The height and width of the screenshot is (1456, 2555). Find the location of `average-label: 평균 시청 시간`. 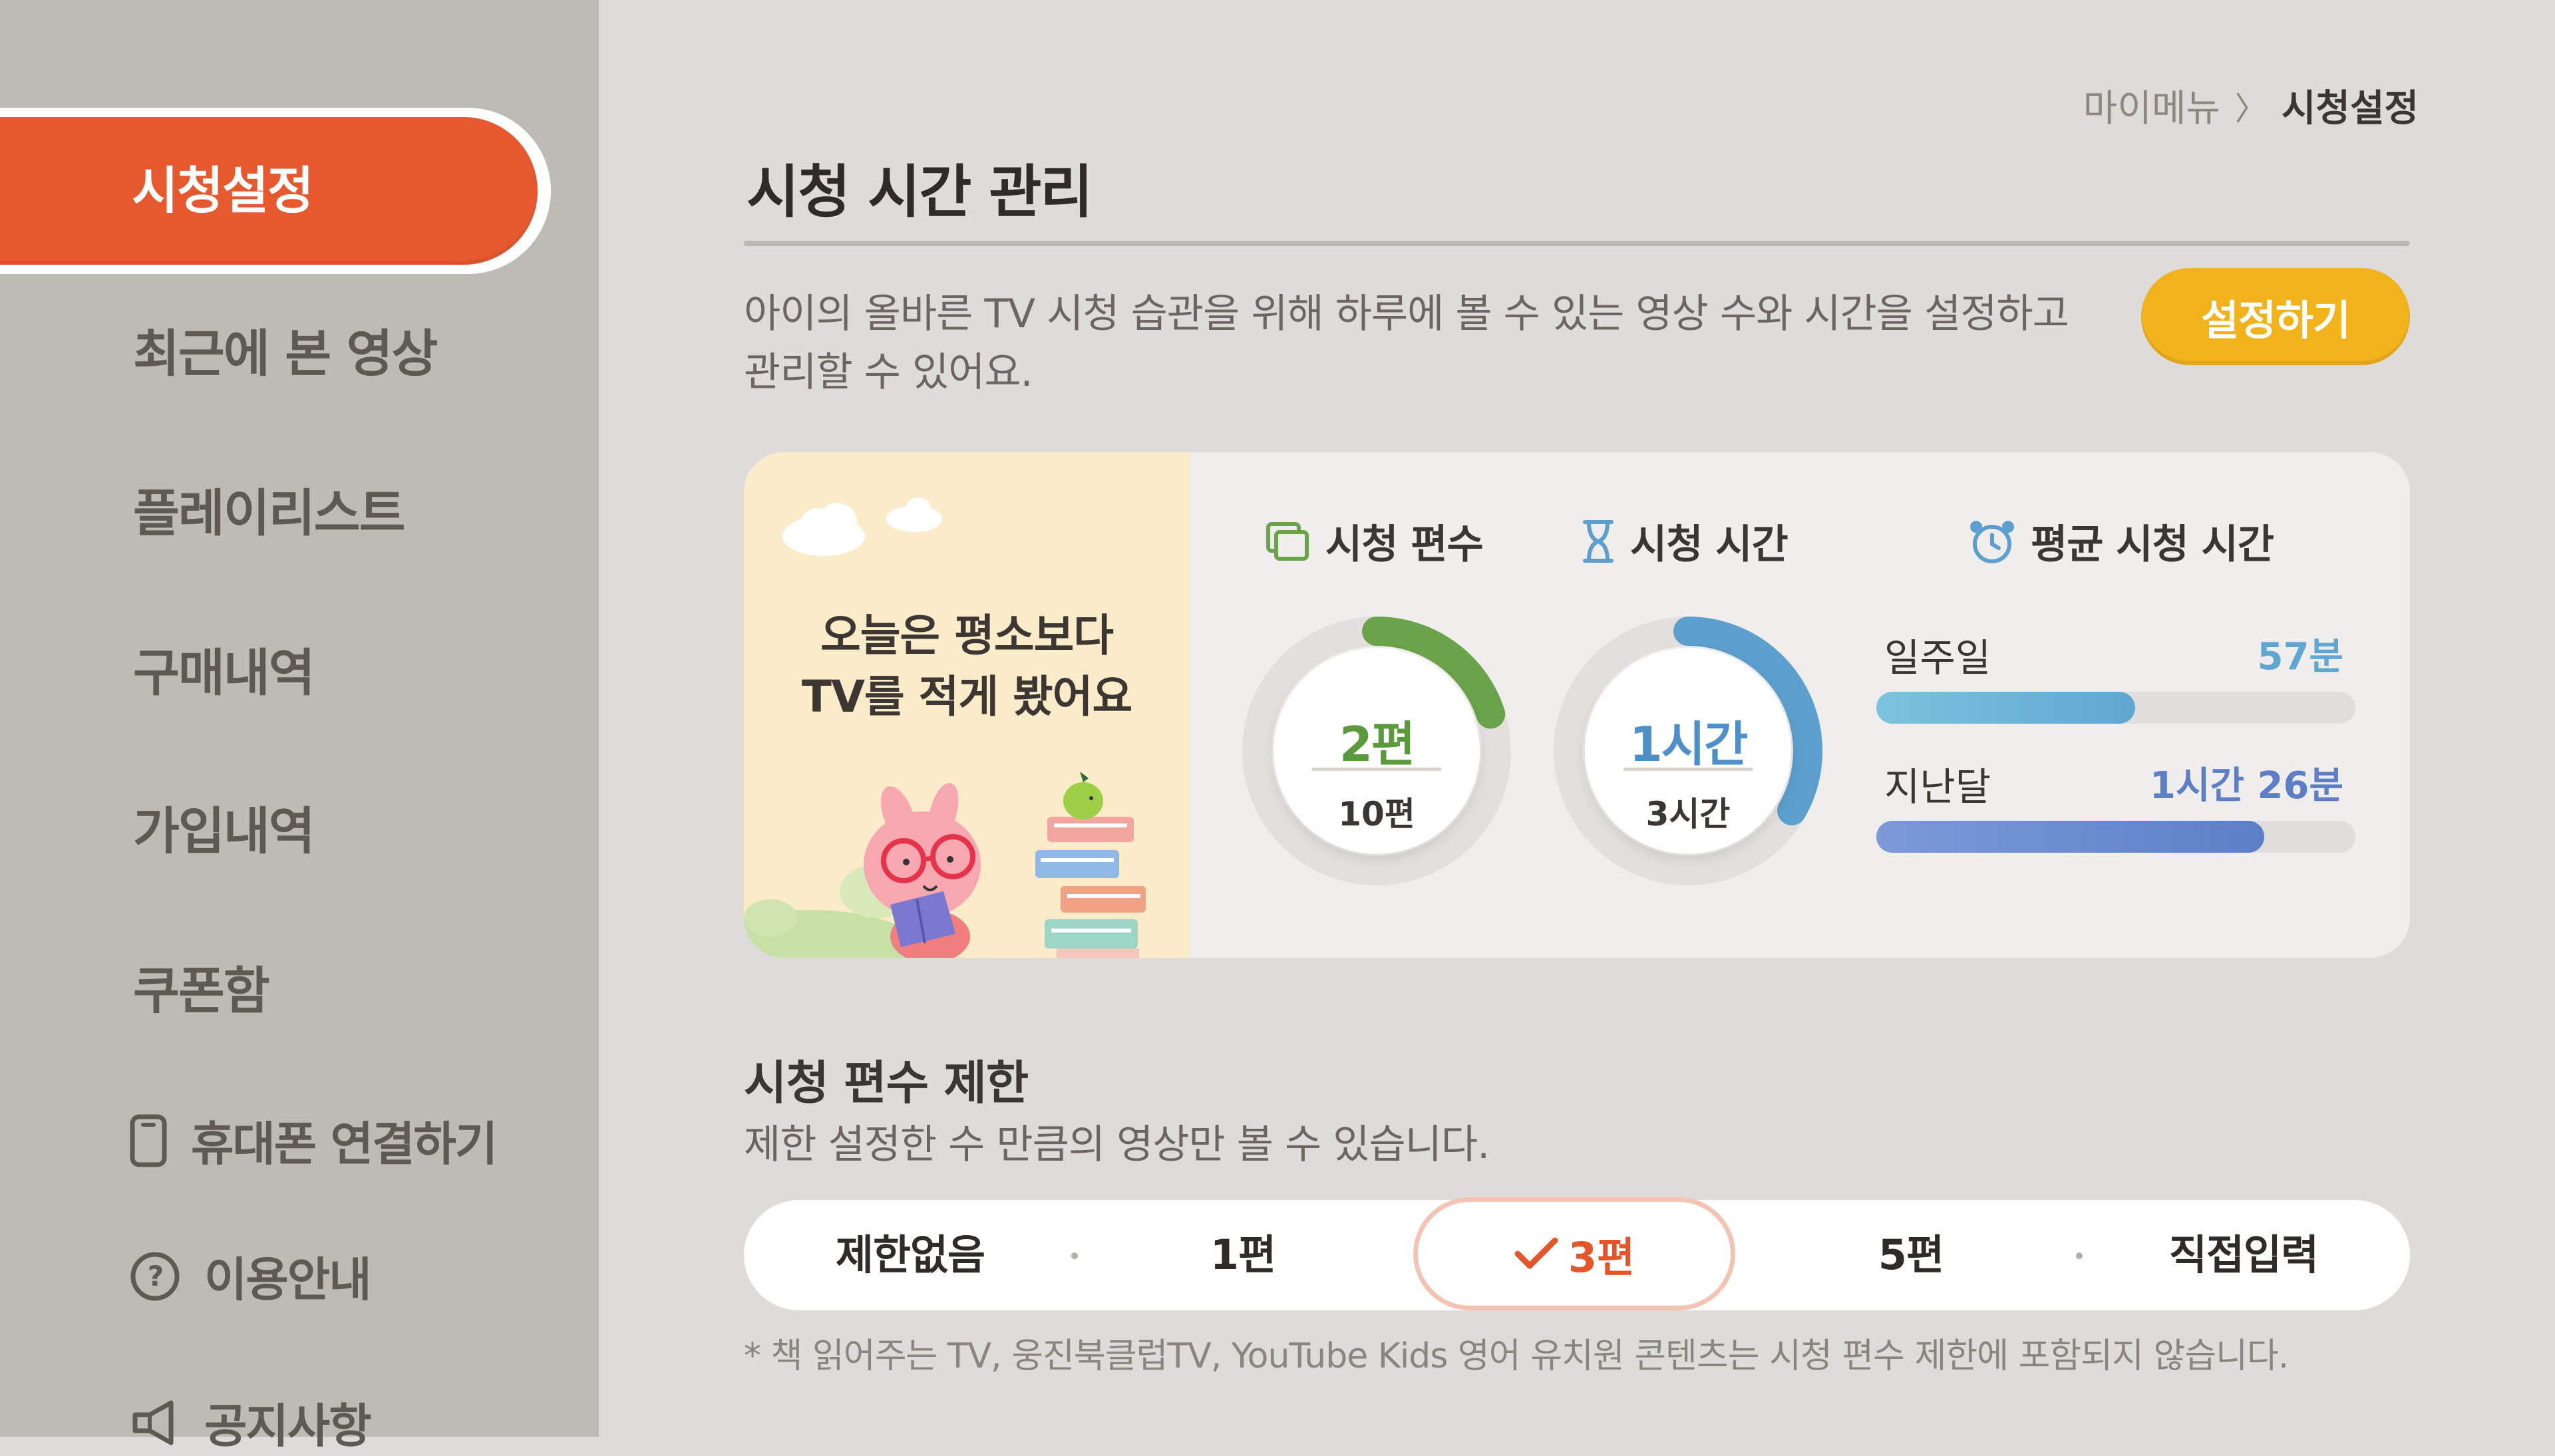

average-label: 평균 시청 시간 is located at coordinates (2152, 544).